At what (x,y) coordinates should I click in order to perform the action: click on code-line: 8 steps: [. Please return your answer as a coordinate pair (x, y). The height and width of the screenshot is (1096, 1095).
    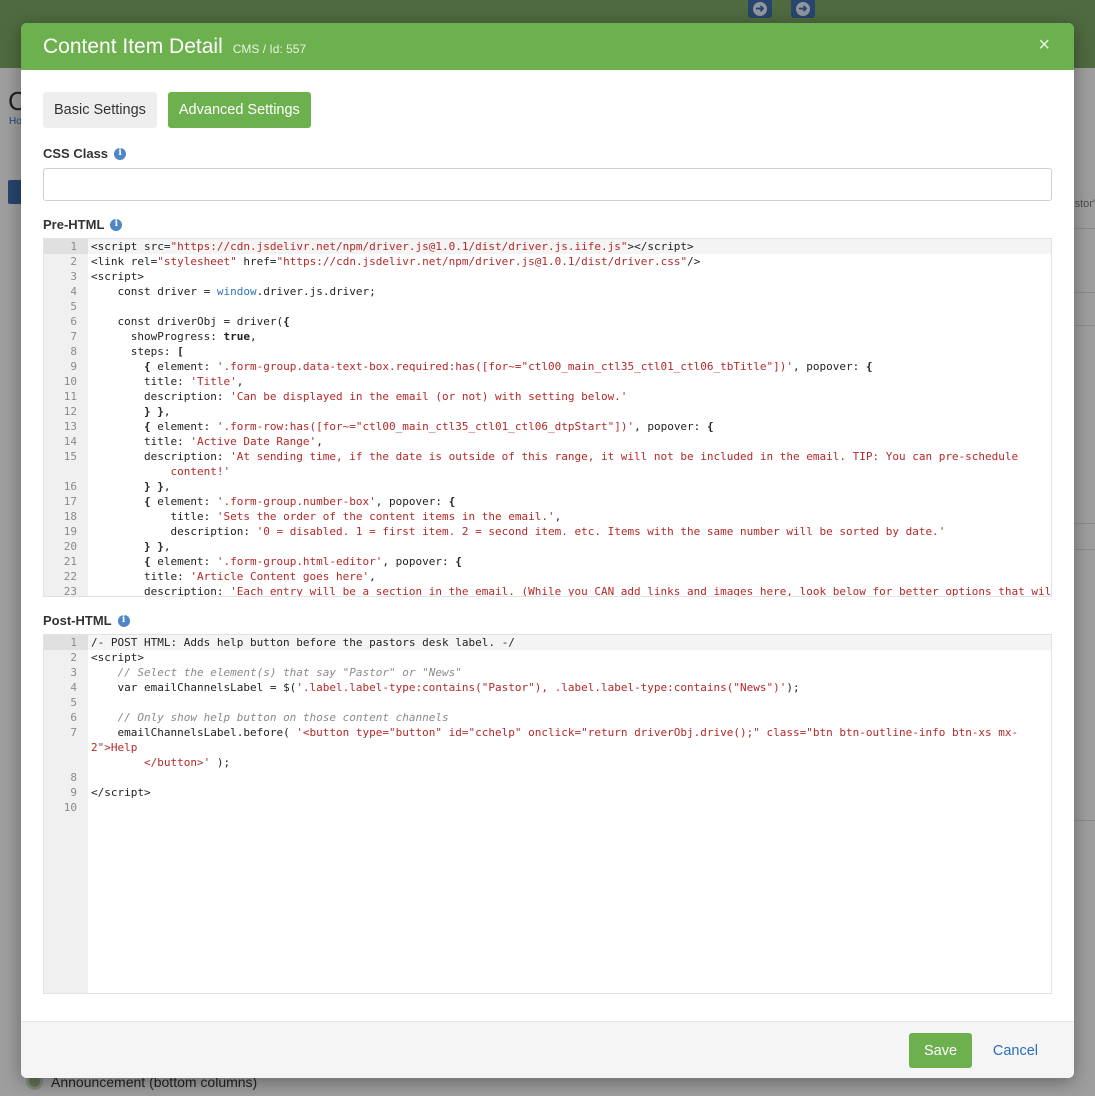
    Looking at the image, I should click on (547, 351).